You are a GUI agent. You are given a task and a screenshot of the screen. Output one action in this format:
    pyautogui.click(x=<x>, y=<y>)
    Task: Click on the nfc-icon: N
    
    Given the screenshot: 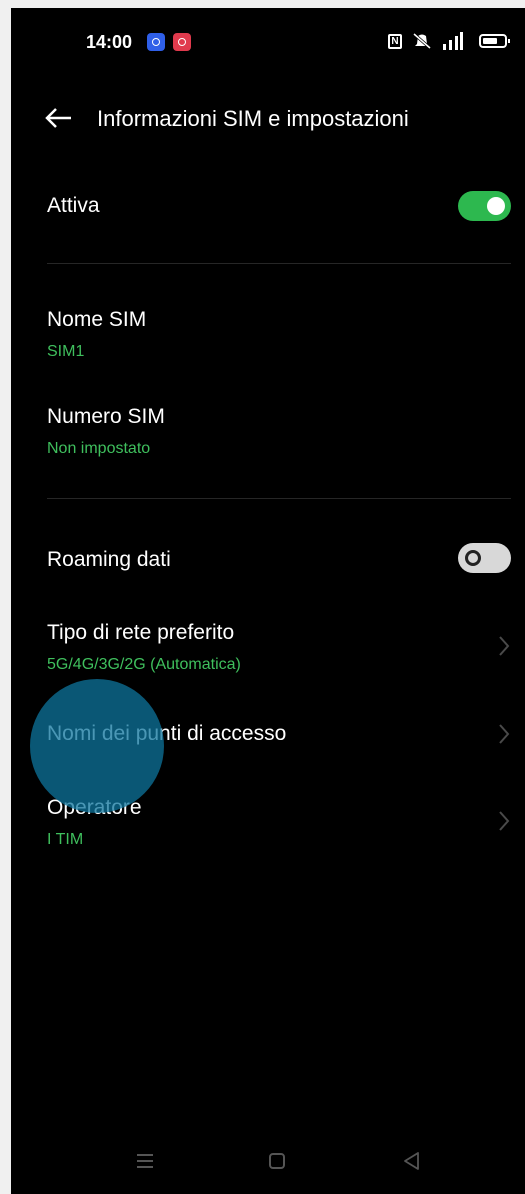 What is the action you would take?
    pyautogui.click(x=395, y=41)
    